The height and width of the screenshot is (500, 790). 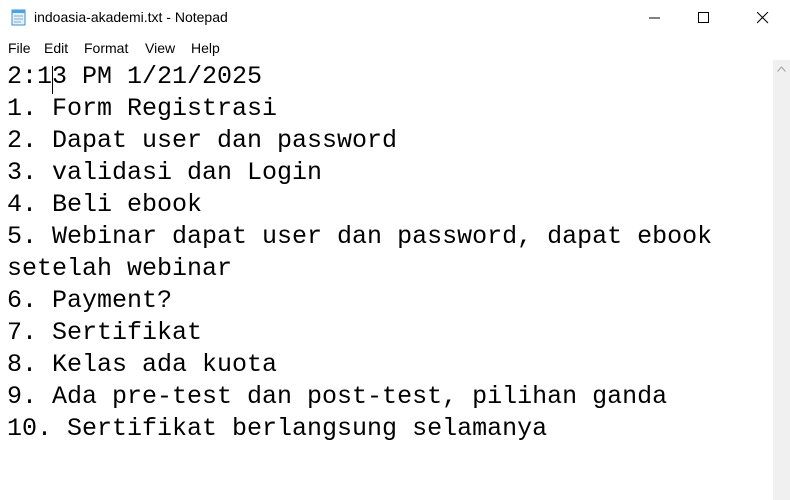 I want to click on maximize-icon, so click(x=703, y=17).